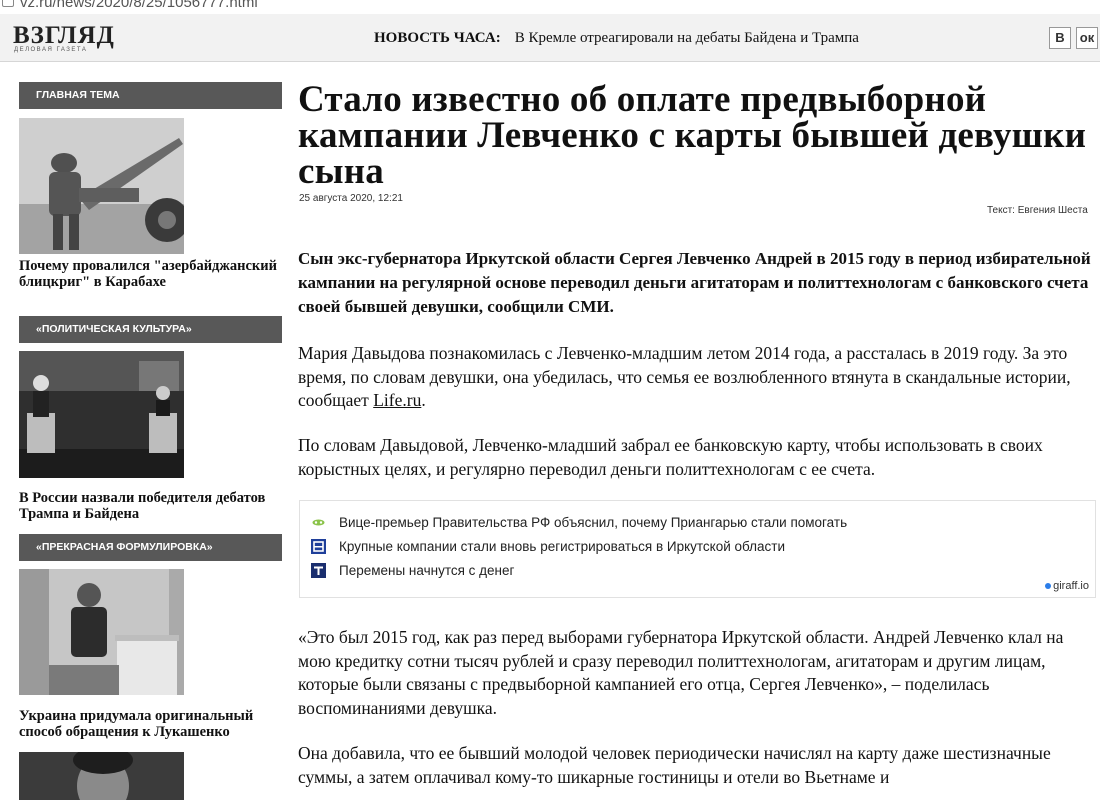 The image size is (1100, 800). I want to click on vk-icon: В, so click(1060, 38).